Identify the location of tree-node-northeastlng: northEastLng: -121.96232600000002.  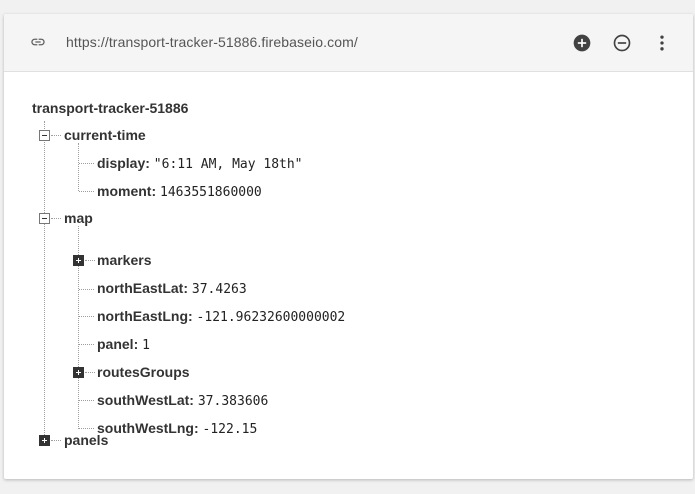
(221, 317).